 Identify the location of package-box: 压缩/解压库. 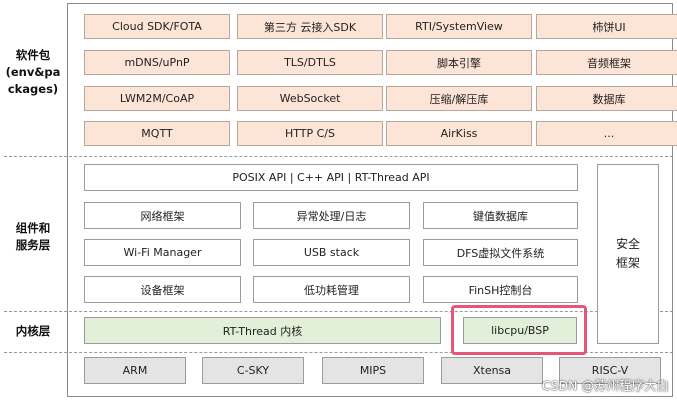
(459, 98).